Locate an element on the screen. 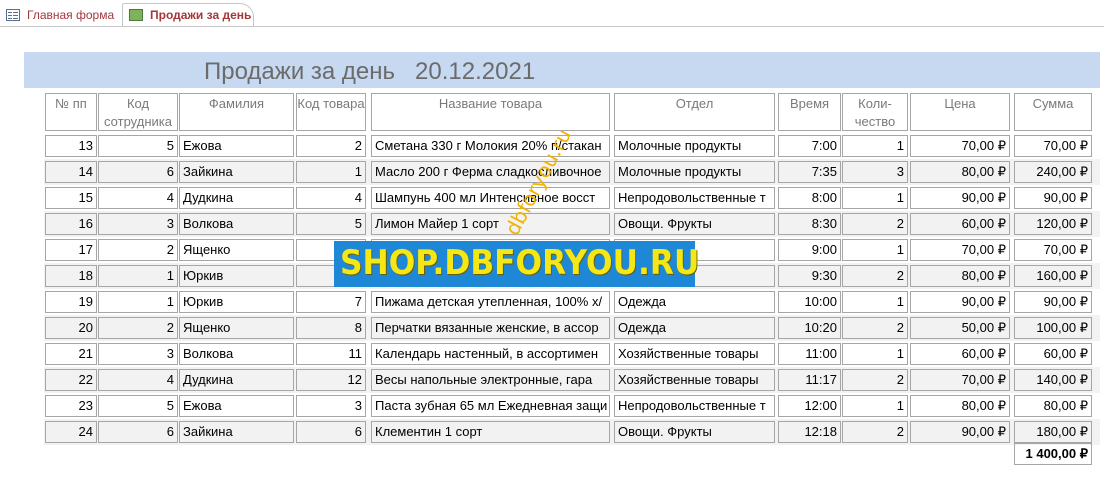 The image size is (1104, 479). cell-col-product-code: 5 is located at coordinates (331, 224).